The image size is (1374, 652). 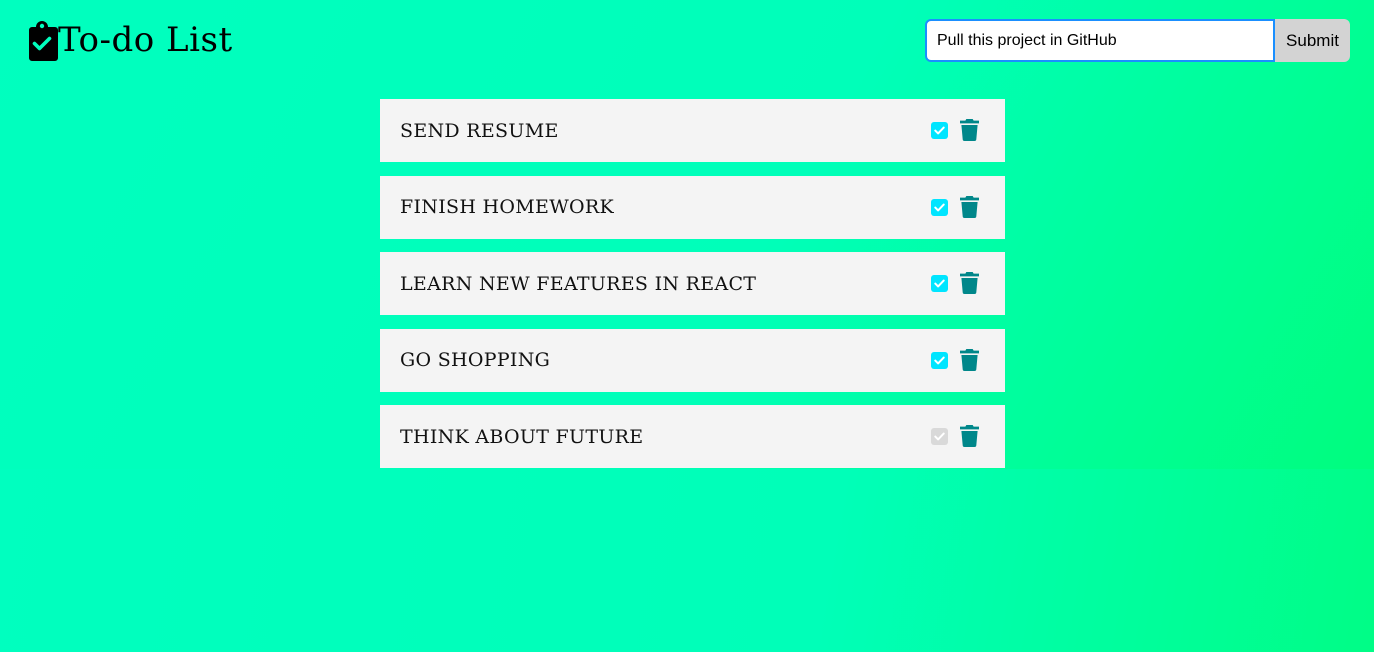 I want to click on add-todo-form: Submit, so click(x=1137, y=40).